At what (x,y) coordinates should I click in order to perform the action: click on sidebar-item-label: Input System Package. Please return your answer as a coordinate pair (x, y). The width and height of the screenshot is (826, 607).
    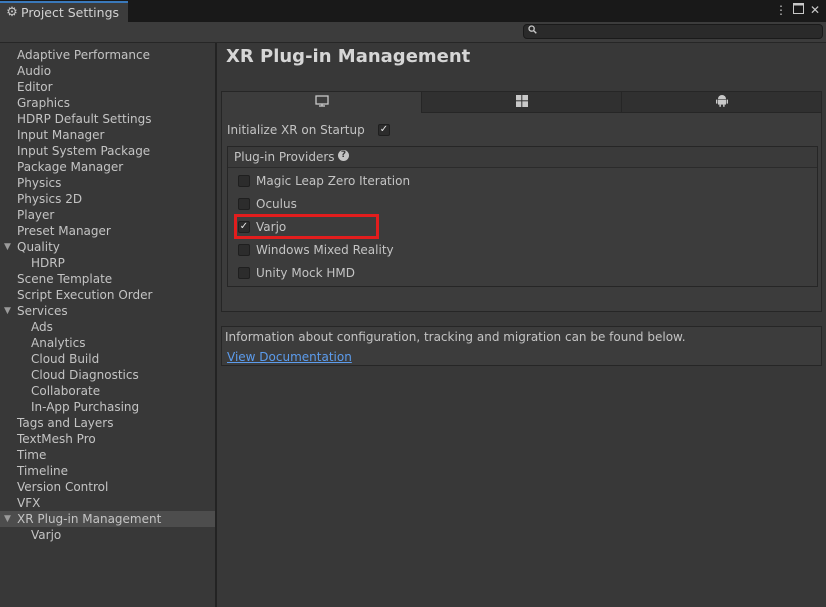
    Looking at the image, I should click on (84, 151).